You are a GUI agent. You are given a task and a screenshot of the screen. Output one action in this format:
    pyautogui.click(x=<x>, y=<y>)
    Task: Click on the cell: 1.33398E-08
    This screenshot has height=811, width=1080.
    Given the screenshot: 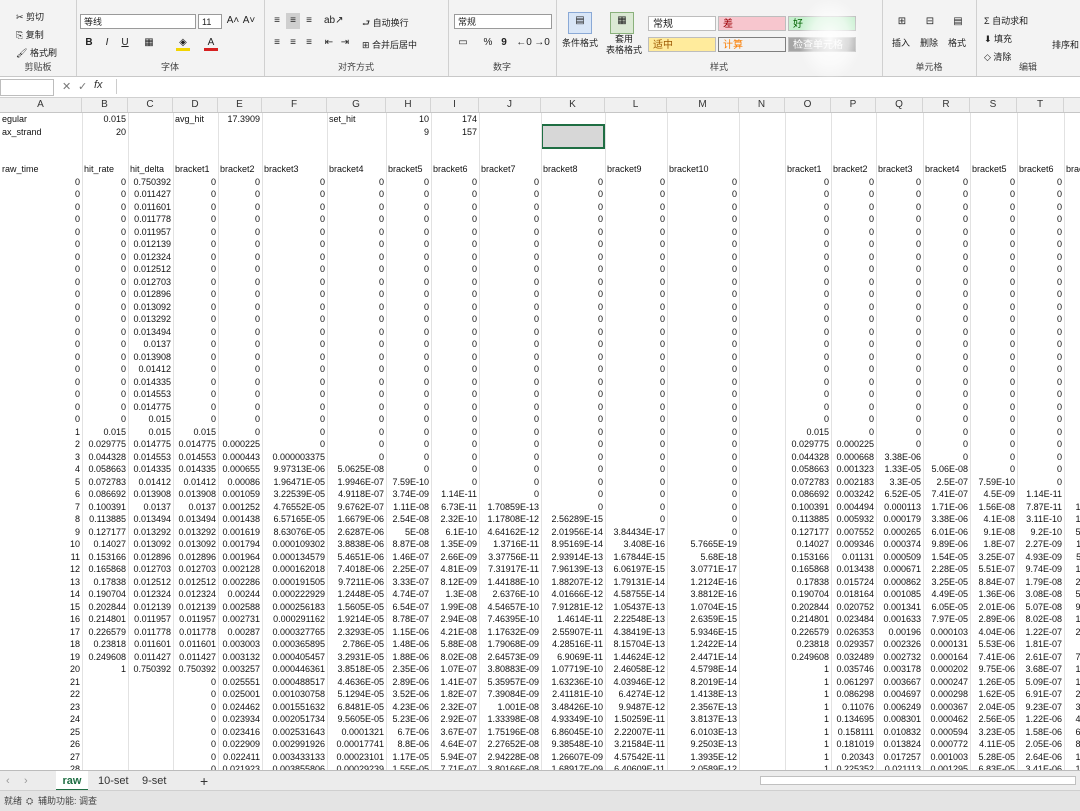 What is the action you would take?
    pyautogui.click(x=510, y=719)
    